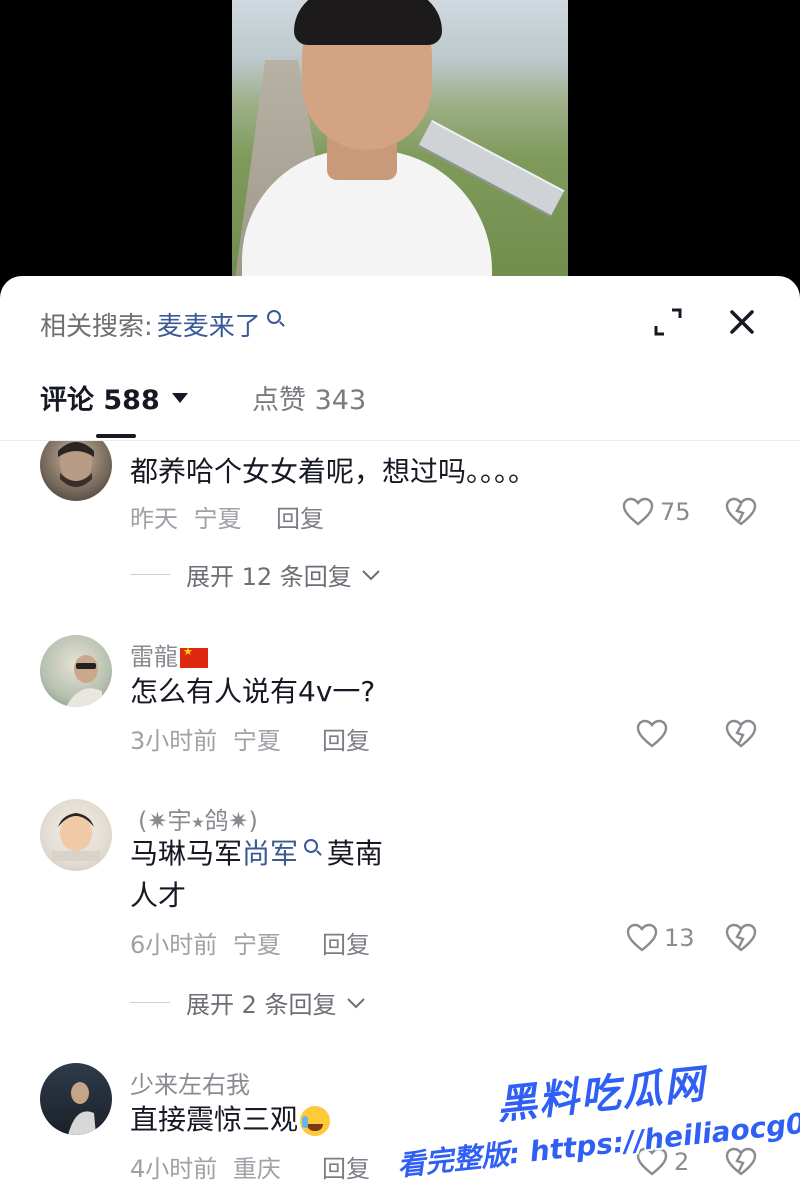 This screenshot has height=1200, width=800. What do you see at coordinates (154, 657) in the screenshot?
I see `username-text: 雷龍` at bounding box center [154, 657].